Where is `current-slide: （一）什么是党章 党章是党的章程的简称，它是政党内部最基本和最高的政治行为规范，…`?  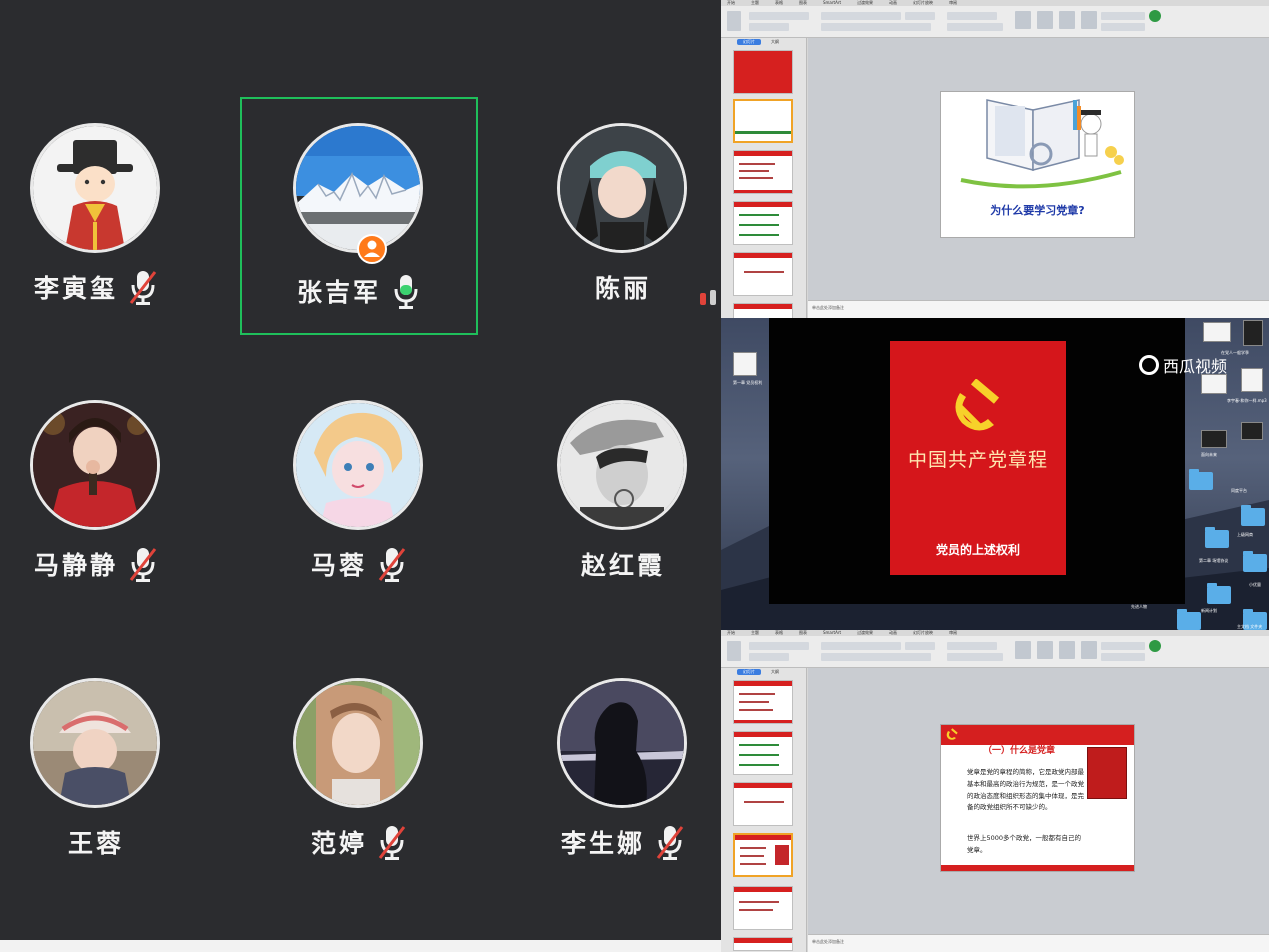 current-slide: （一）什么是党章 党章是党的章程的简称，它是政党内部最基本和最高的政治行为规范，… is located at coordinates (1037, 798).